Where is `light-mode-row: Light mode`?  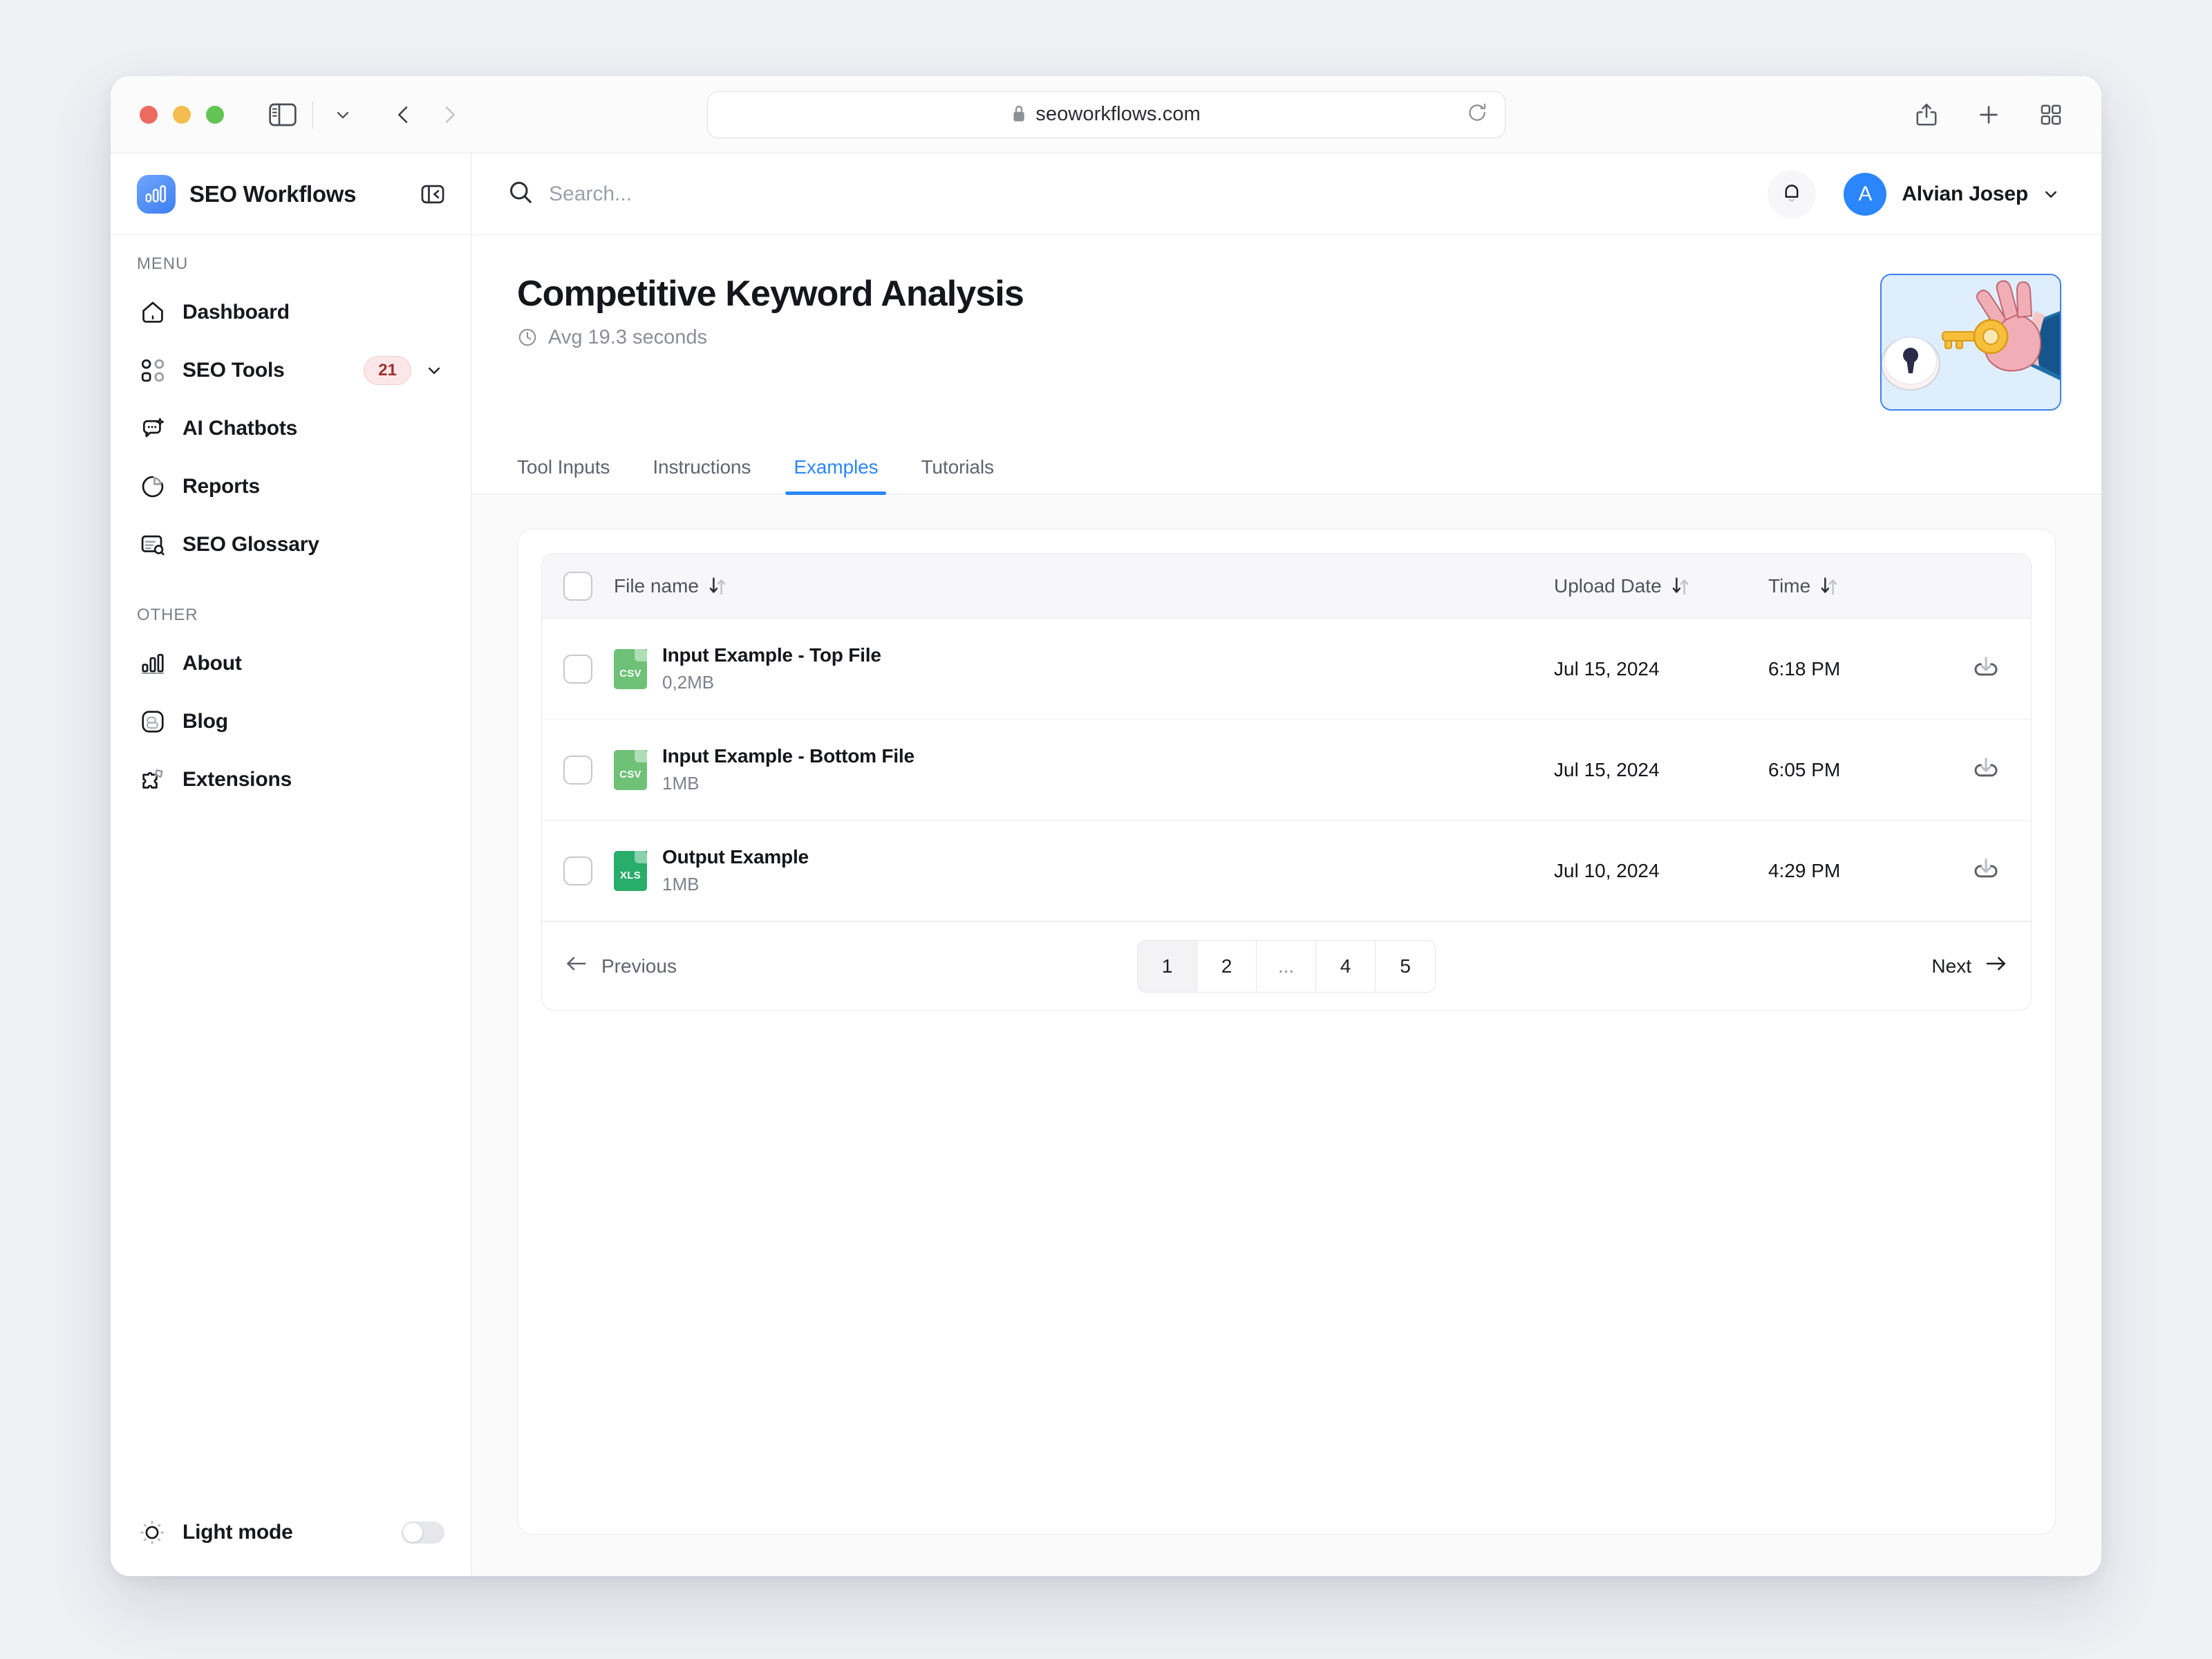 light-mode-row: Light mode is located at coordinates (291, 1548).